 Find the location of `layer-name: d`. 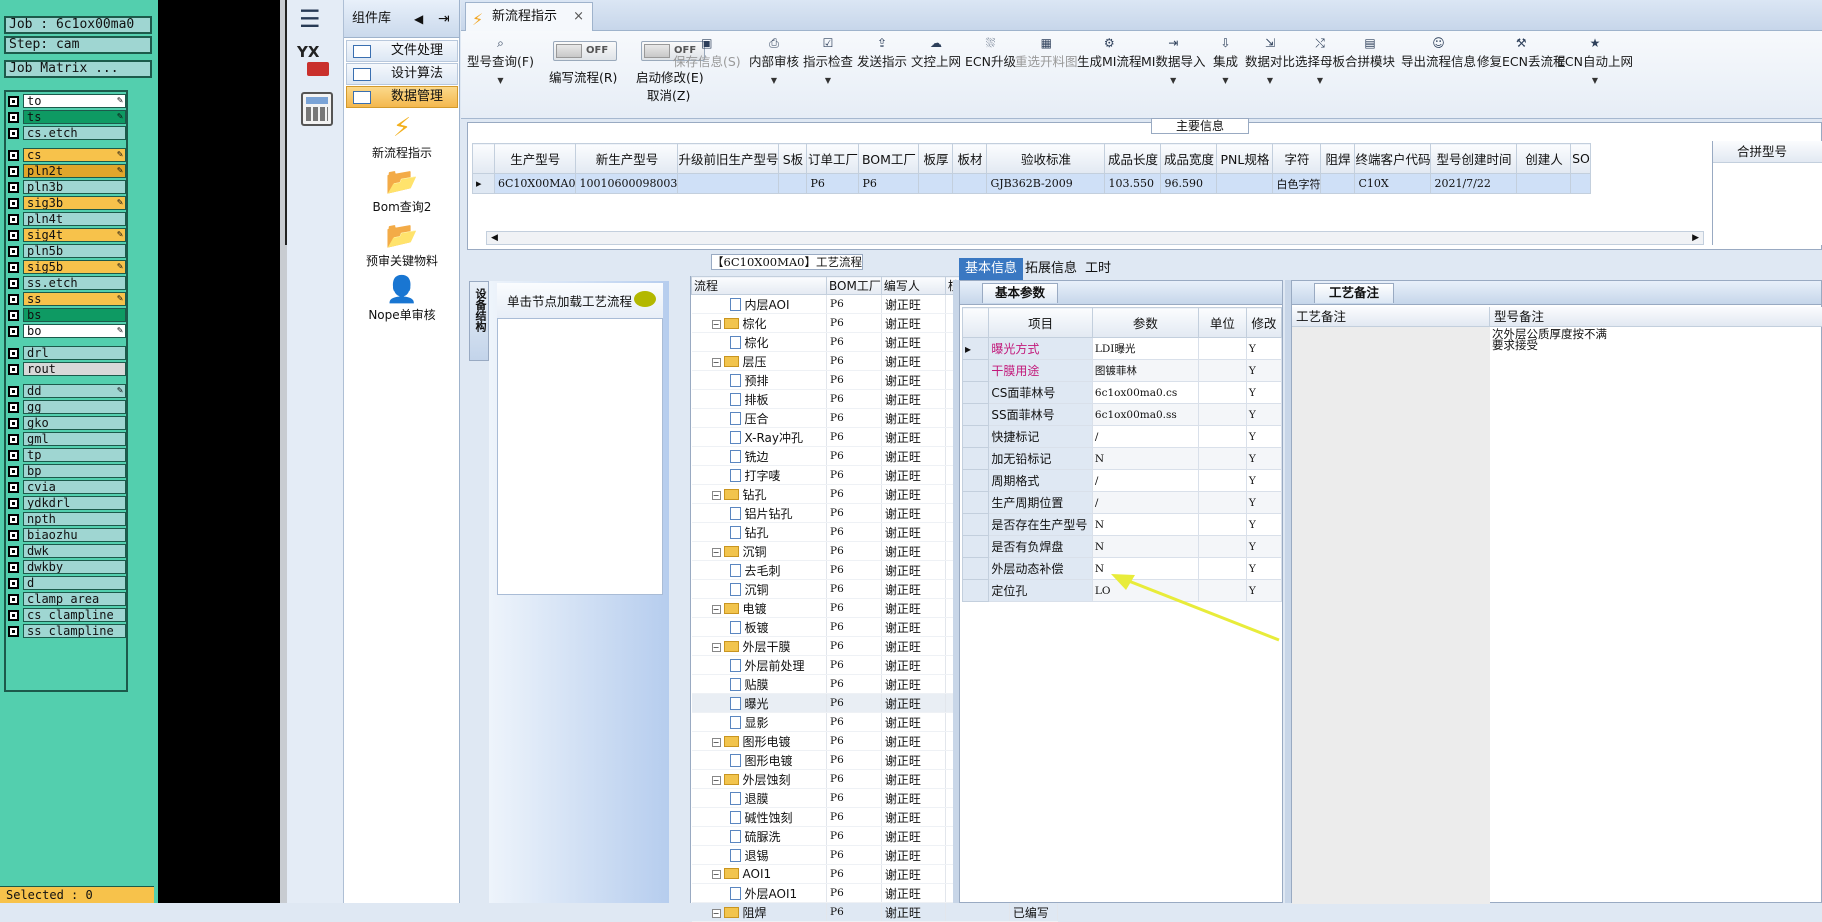

layer-name: d is located at coordinates (74, 583).